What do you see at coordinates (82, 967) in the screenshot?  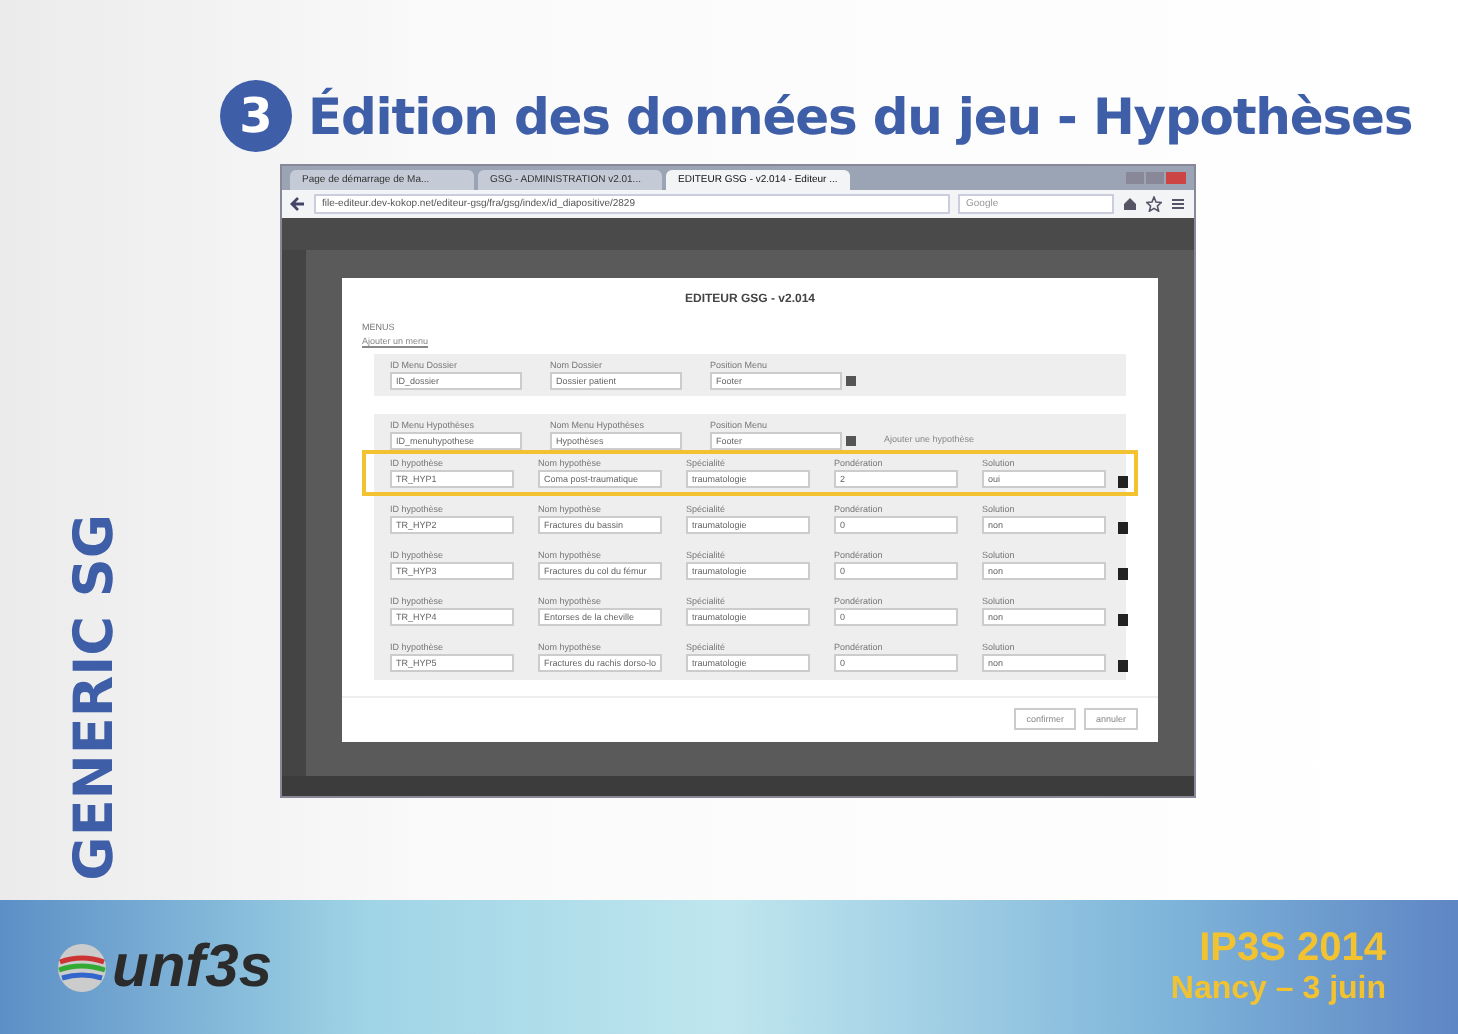 I see `globe-icon` at bounding box center [82, 967].